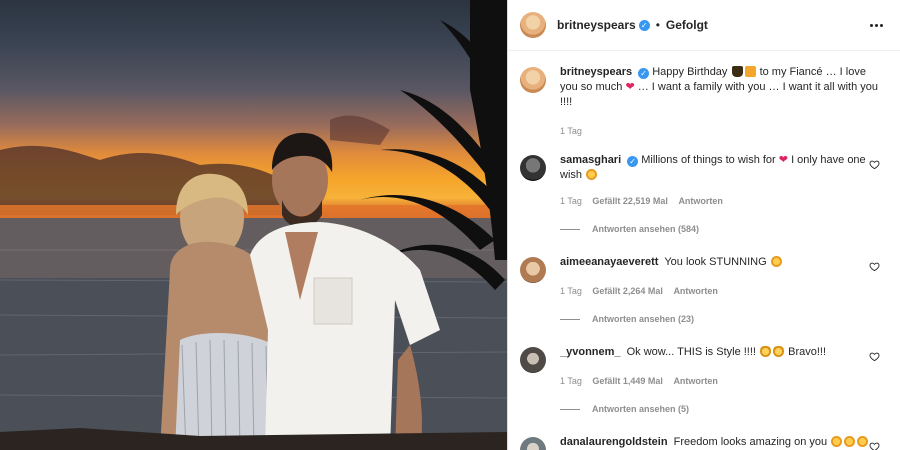  What do you see at coordinates (878, 25) in the screenshot?
I see `more-options-icon` at bounding box center [878, 25].